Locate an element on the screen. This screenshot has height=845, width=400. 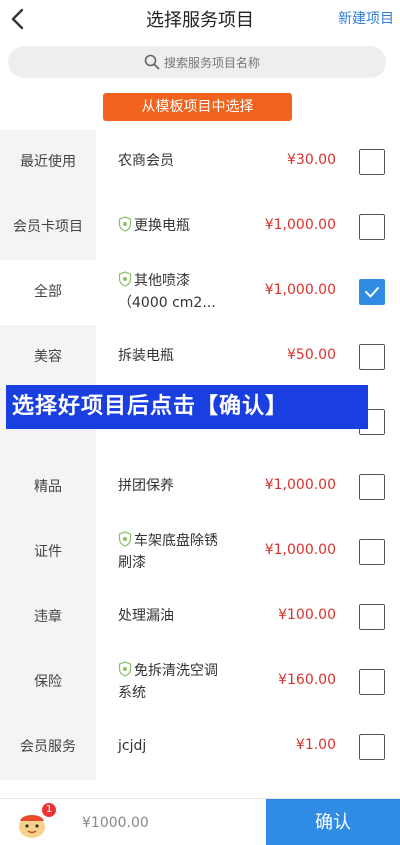
service-name-wrap: 车架底盘除锈刷漆 is located at coordinates (183, 552).